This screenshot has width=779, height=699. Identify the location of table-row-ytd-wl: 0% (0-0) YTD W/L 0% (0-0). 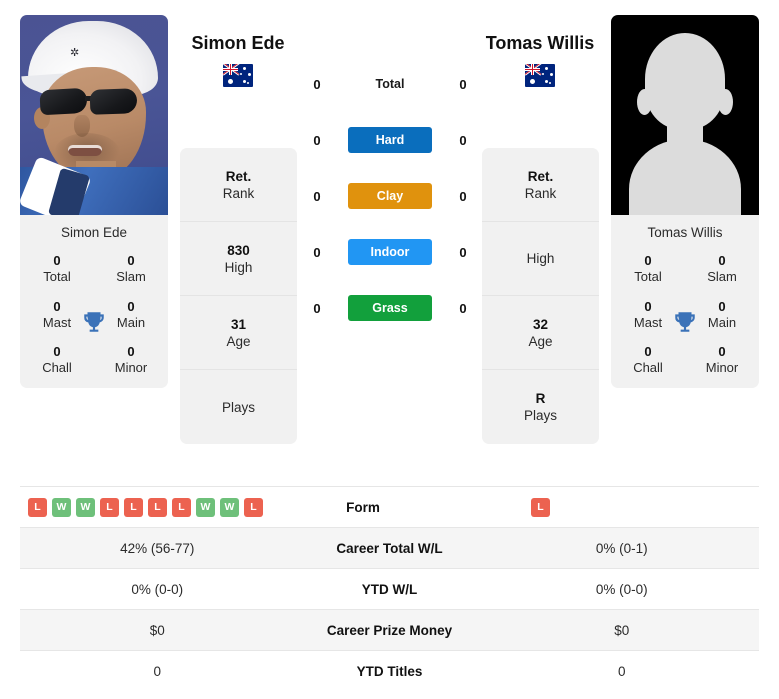
(389, 588).